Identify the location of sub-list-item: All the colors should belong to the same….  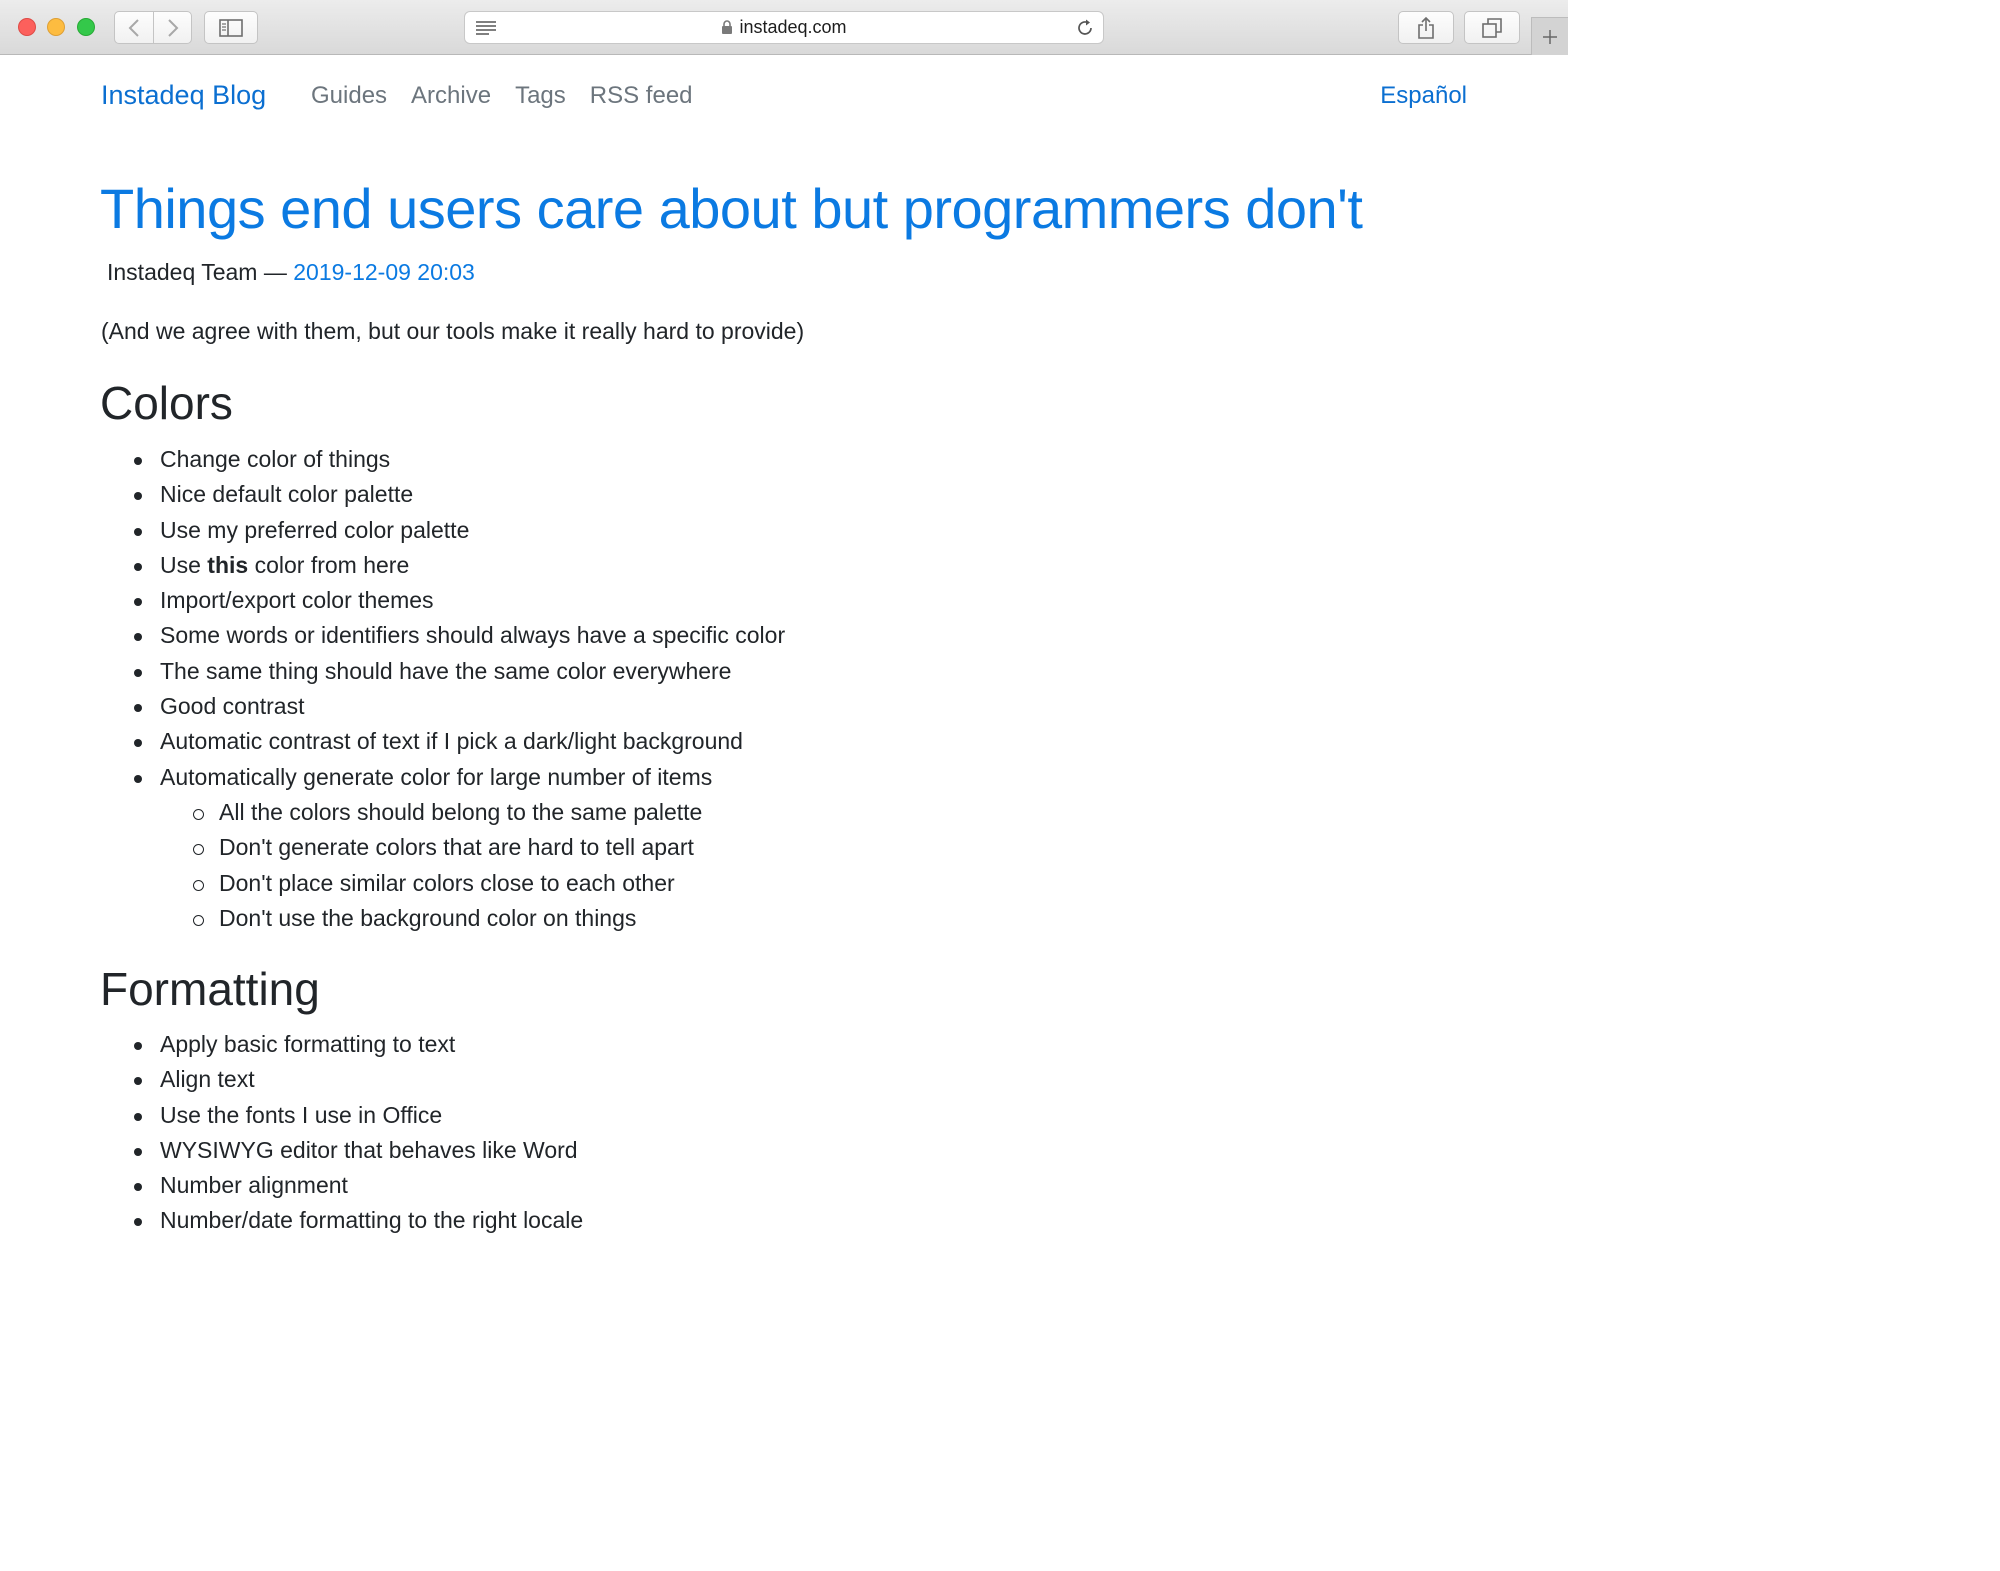
(489, 814).